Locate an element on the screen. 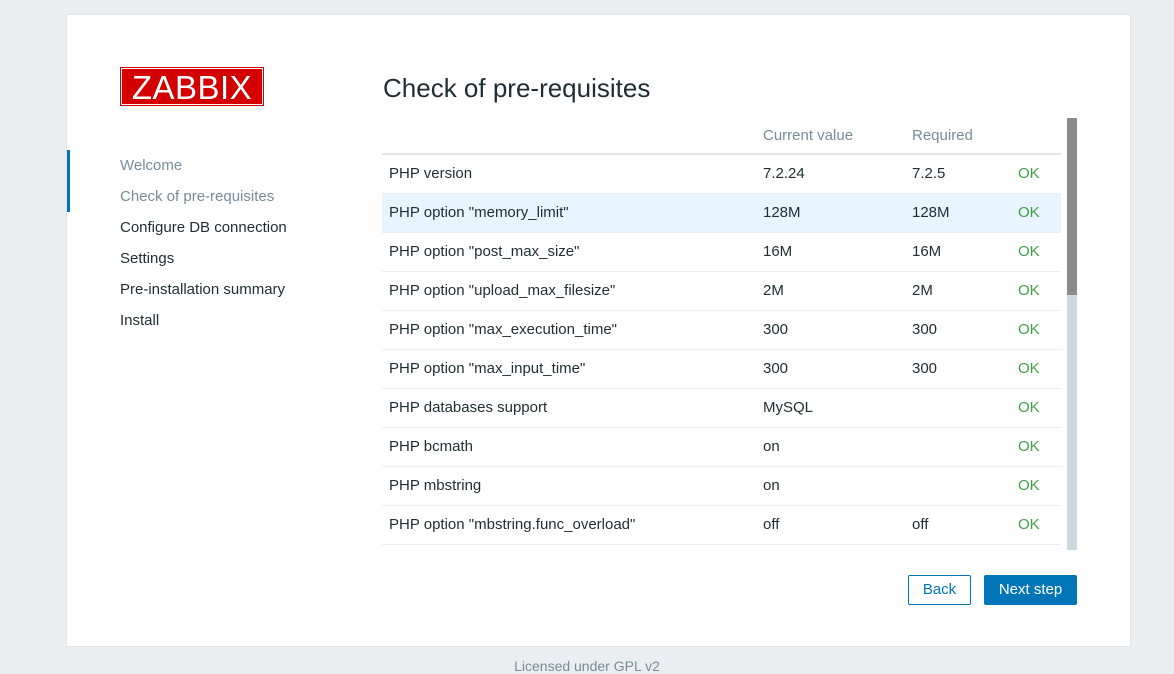 This screenshot has height=674, width=1174. page-title: Check of pre-requisites is located at coordinates (517, 88).